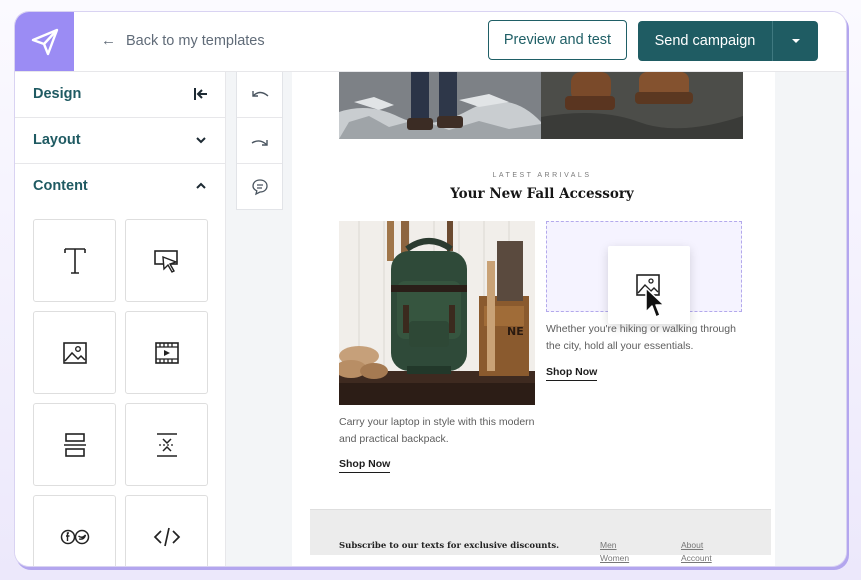 This screenshot has width=861, height=580. What do you see at coordinates (542, 175) in the screenshot?
I see `section-eyebrow: LATEST ARRIVALS` at bounding box center [542, 175].